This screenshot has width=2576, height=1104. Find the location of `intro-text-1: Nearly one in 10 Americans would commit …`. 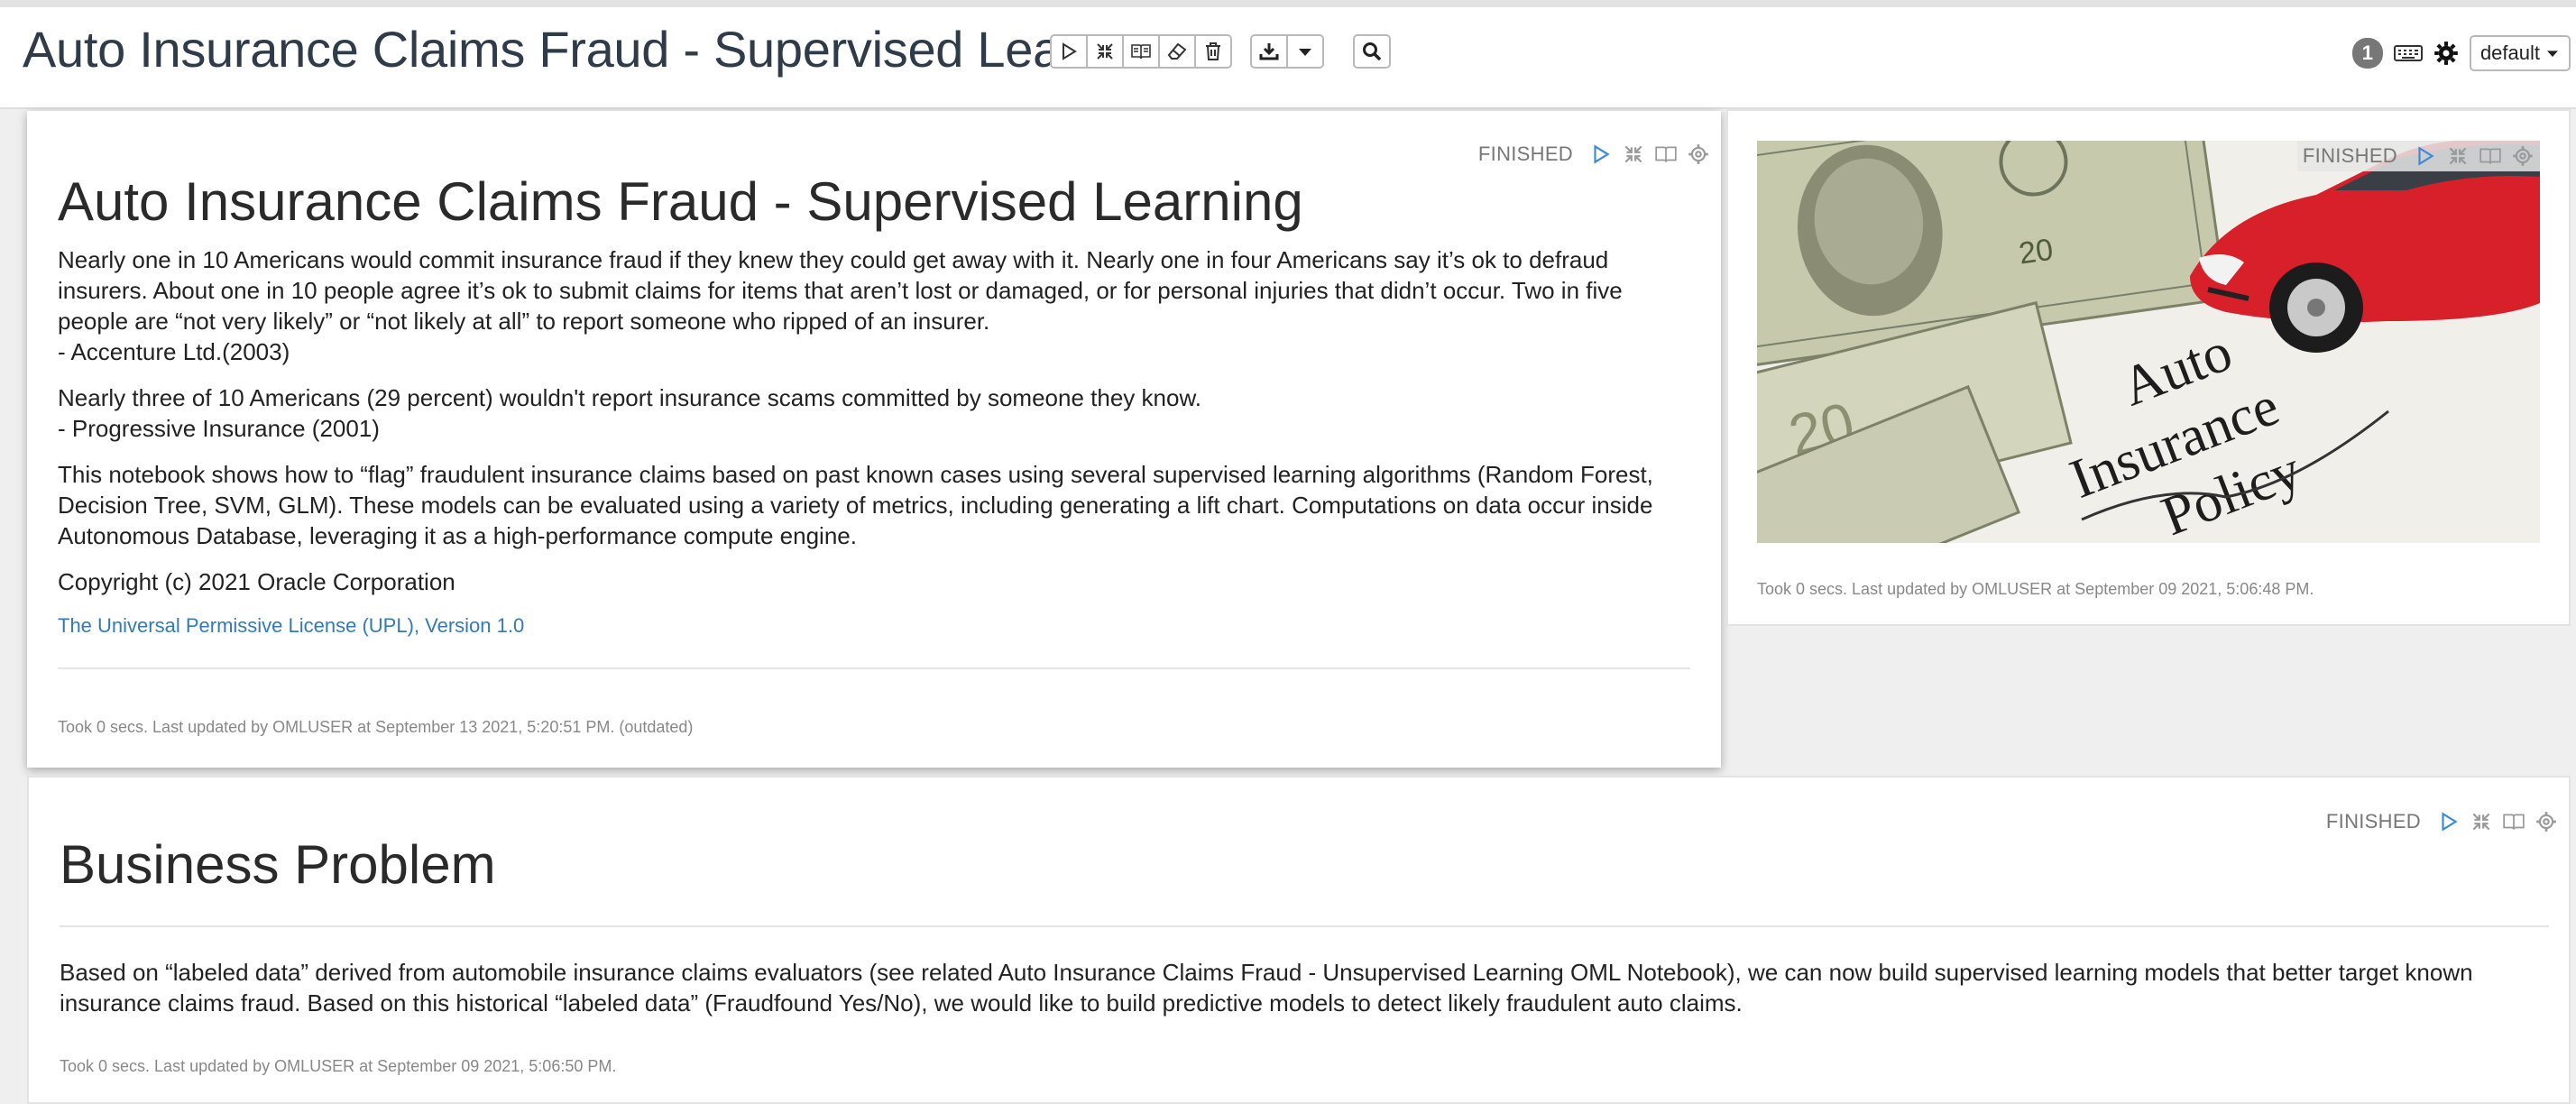

intro-text-1: Nearly one in 10 Americans would commit … is located at coordinates (841, 290).